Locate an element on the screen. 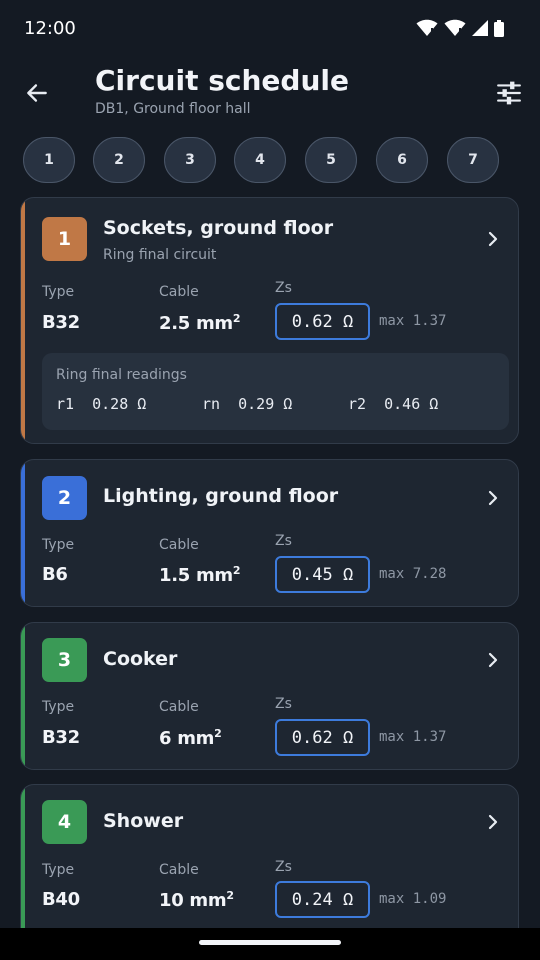  r2-reading: r2 0.46 Ω is located at coordinates (393, 404).